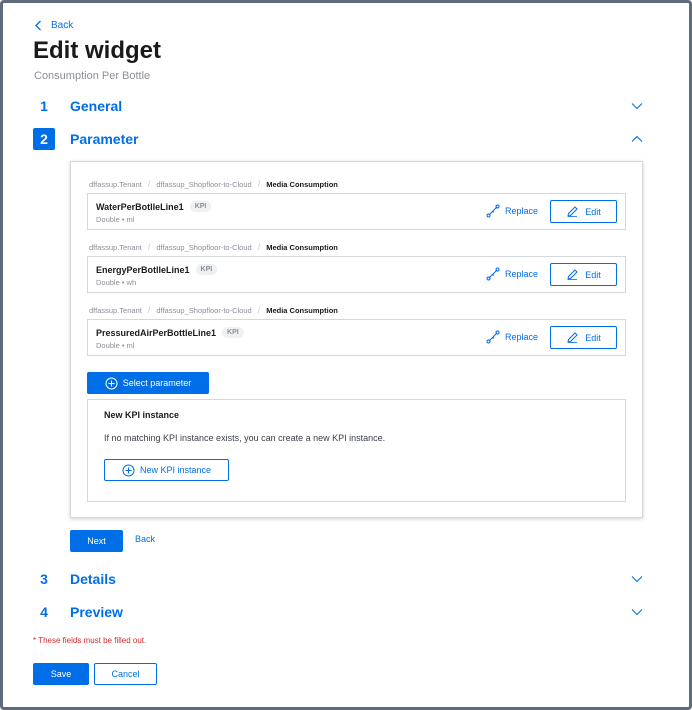 This screenshot has width=692, height=710. What do you see at coordinates (338, 612) in the screenshot?
I see `step-preview: 4 Preview` at bounding box center [338, 612].